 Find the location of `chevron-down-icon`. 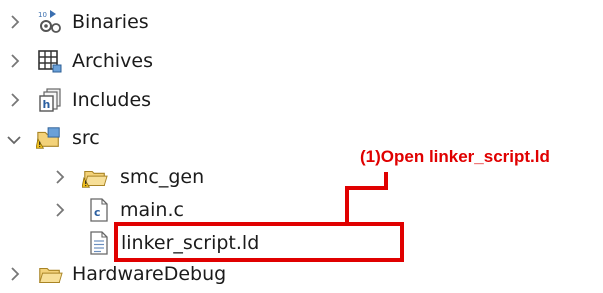

chevron-down-icon is located at coordinates (14, 140).